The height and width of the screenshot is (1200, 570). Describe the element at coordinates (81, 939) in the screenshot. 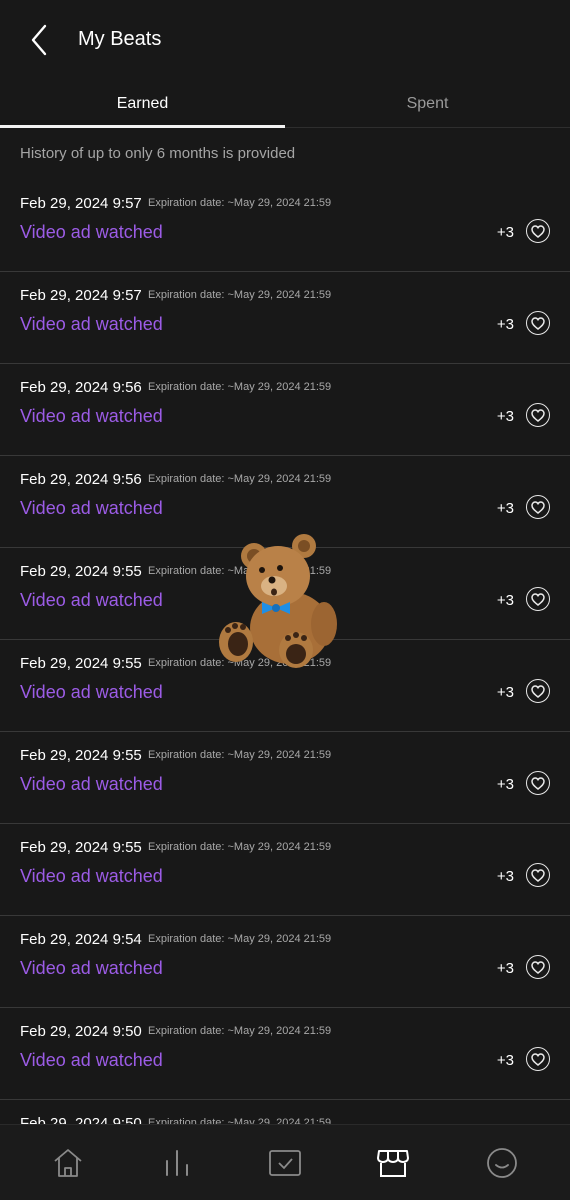

I see `transaction-date: Feb 29, 2024 9:54` at that location.